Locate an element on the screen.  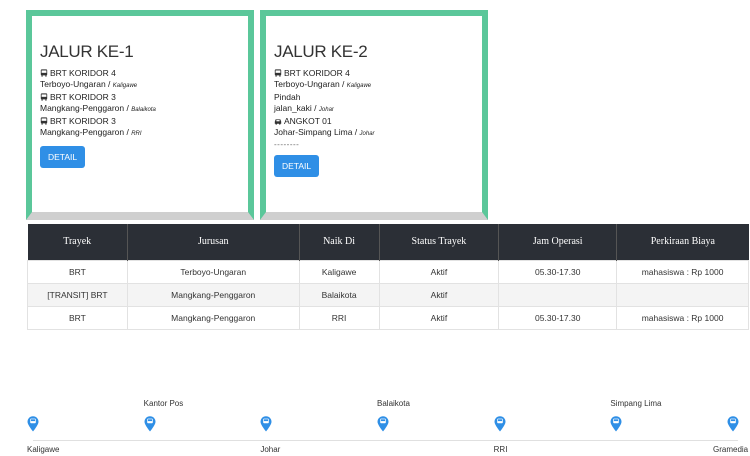
route-step-text: ANGKOT 01 is located at coordinates (308, 121).